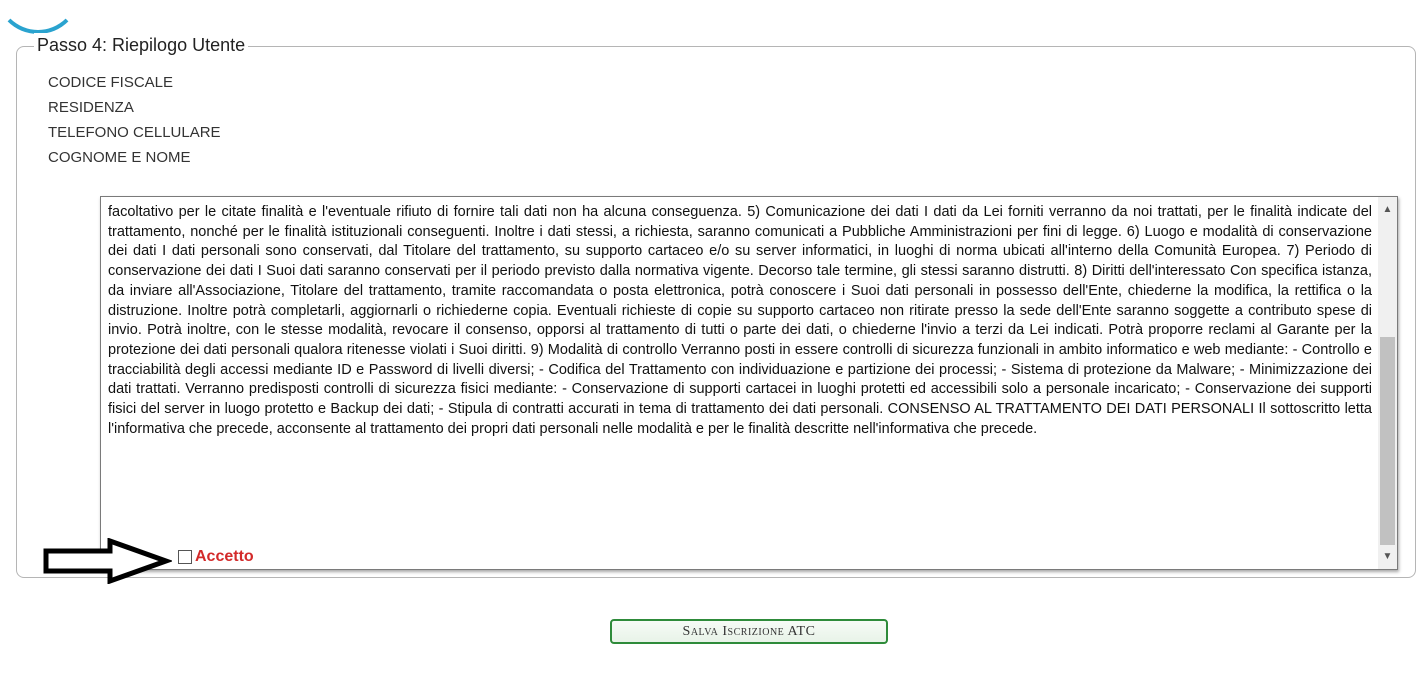  I want to click on vertical-scrollbar: ▲ ▼, so click(1387, 383).